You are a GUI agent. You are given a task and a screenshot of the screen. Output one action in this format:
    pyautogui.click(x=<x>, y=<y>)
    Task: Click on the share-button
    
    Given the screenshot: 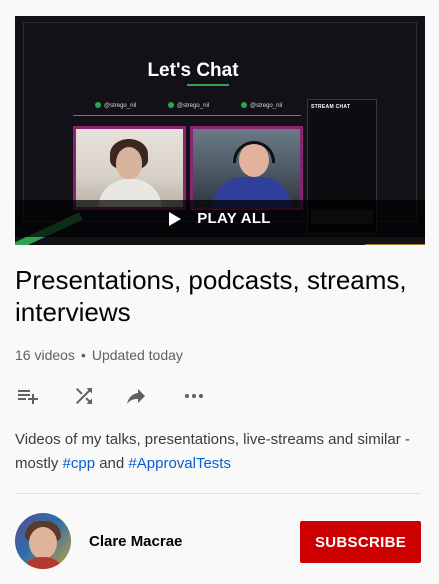 What is the action you would take?
    pyautogui.click(x=136, y=396)
    